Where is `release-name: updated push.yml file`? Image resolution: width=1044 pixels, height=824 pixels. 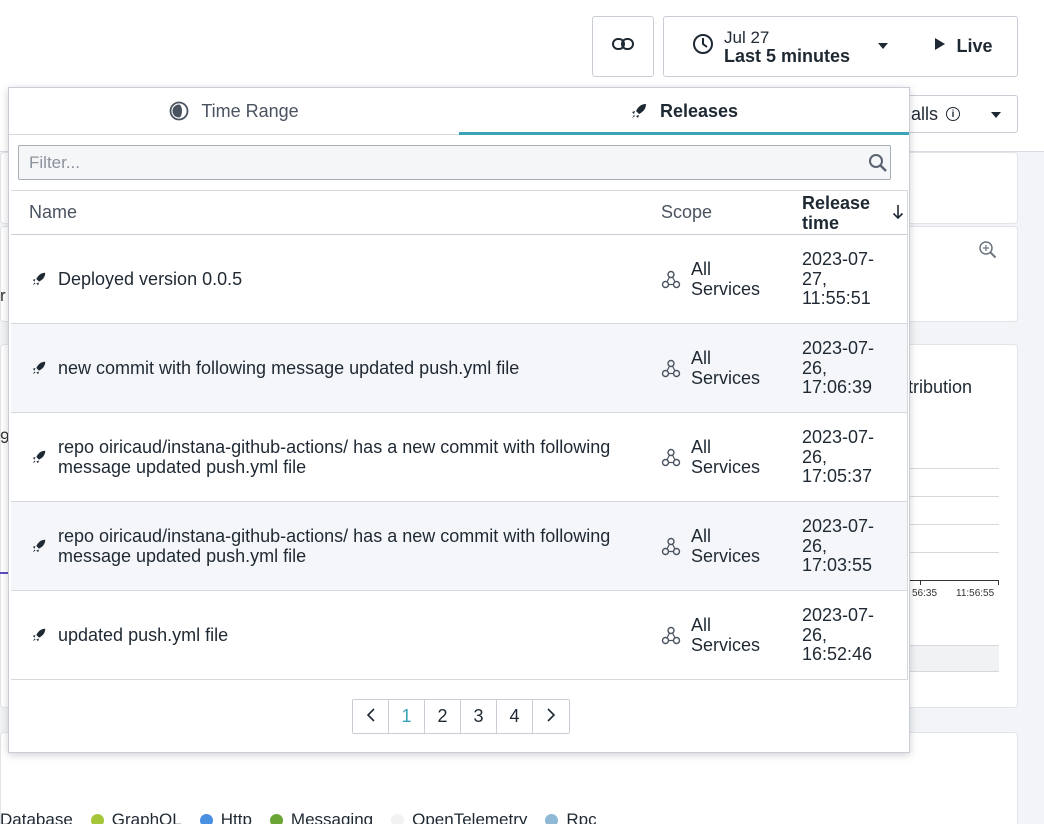
release-name: updated push.yml file is located at coordinates (143, 635).